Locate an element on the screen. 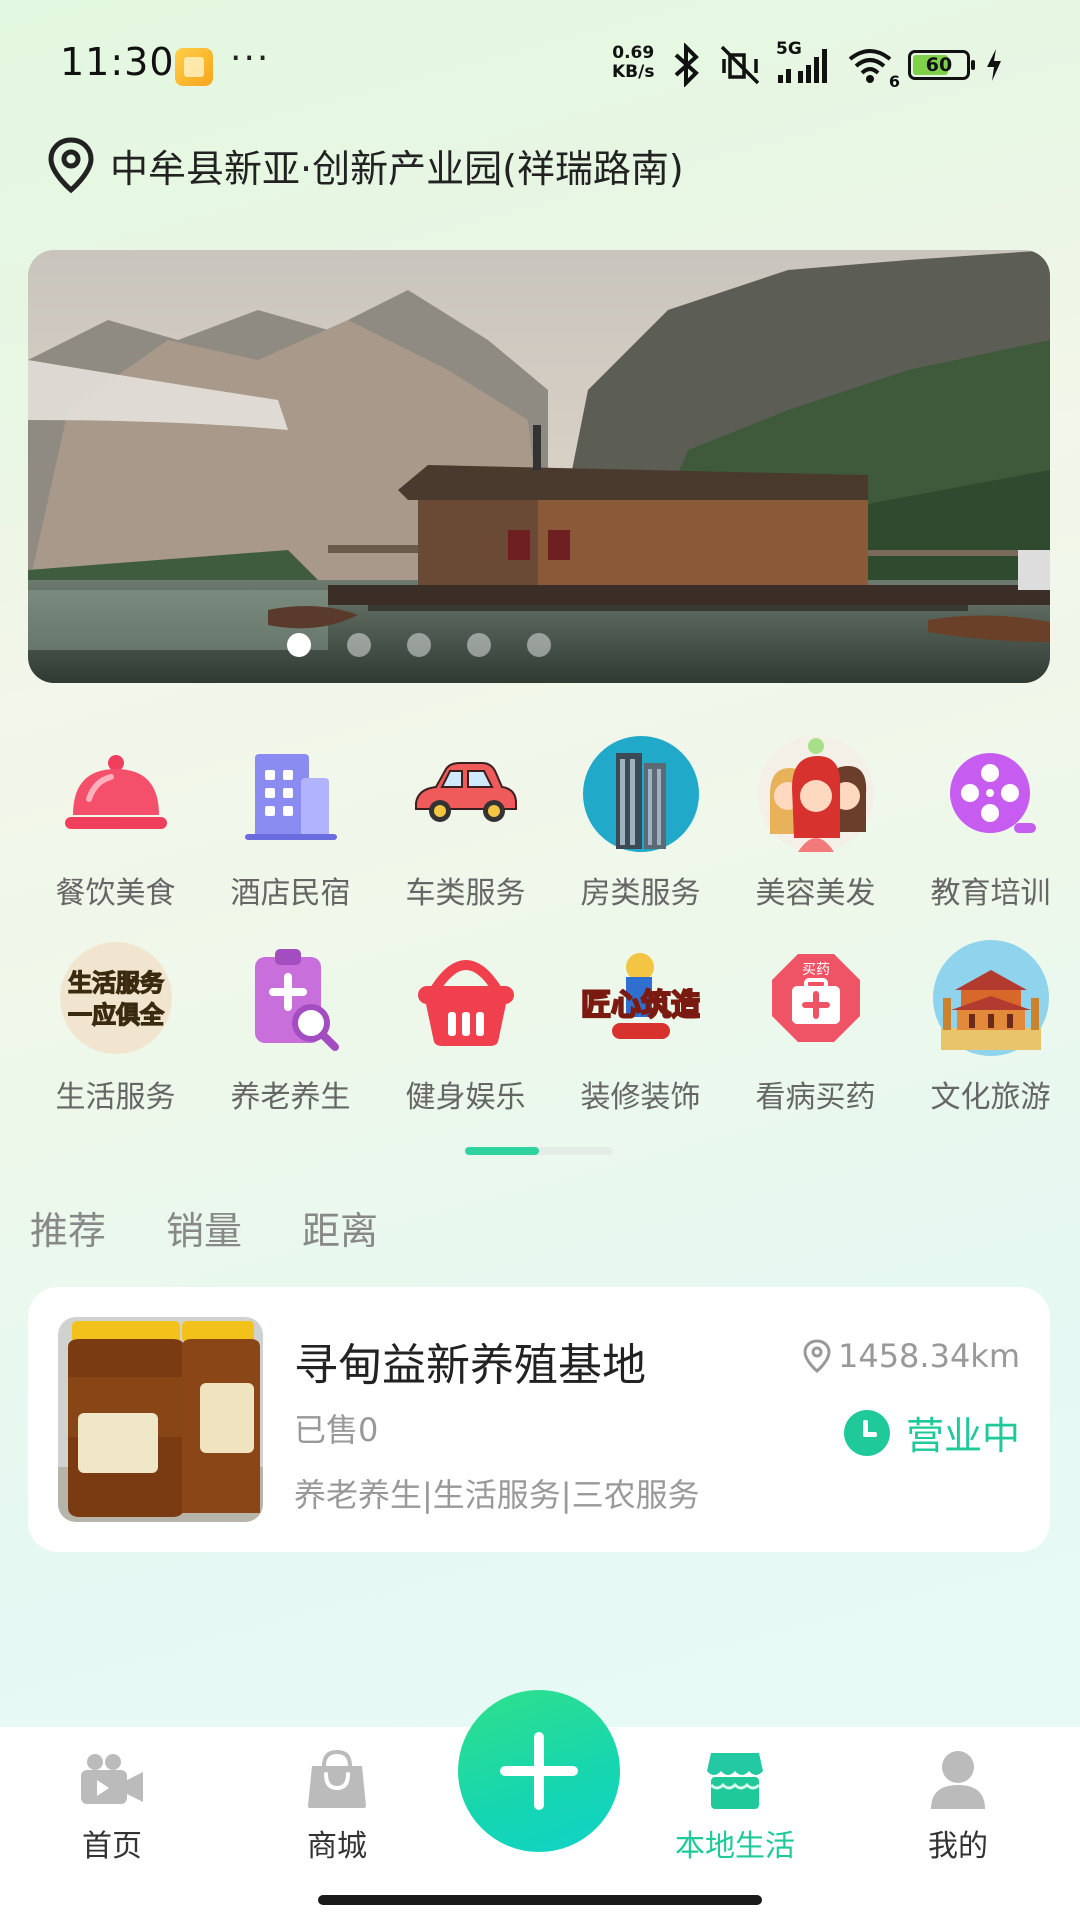 The height and width of the screenshot is (1920, 1080). nav-profile: 我的 is located at coordinates (958, 1805).